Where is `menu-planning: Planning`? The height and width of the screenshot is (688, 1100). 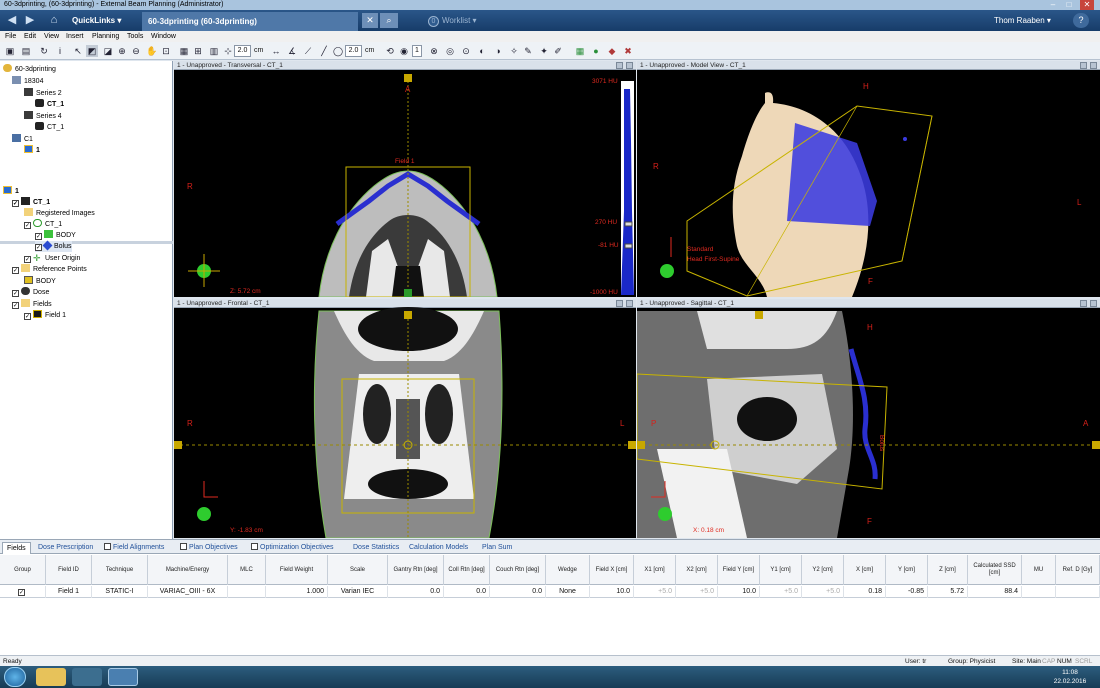 menu-planning: Planning is located at coordinates (105, 36).